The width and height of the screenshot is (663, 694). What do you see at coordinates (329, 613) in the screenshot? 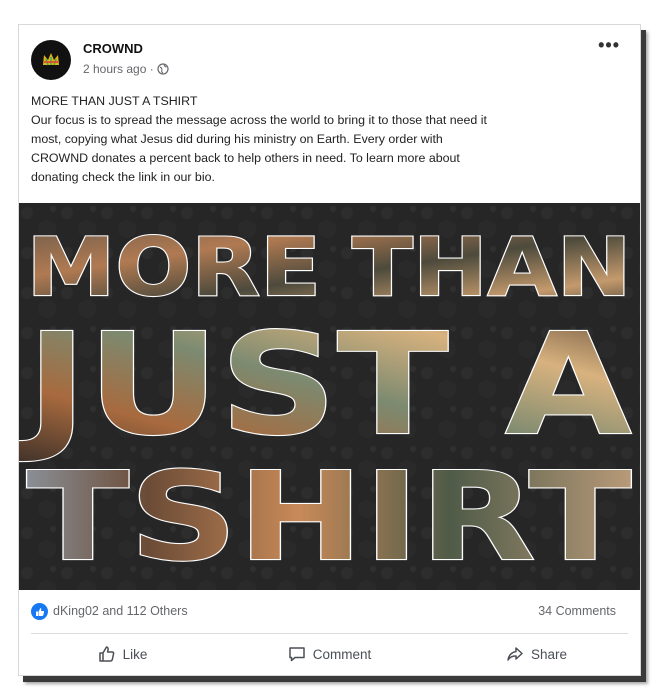
I see `reactions-bar: dKing02 and 112 Others 34 Comments` at bounding box center [329, 613].